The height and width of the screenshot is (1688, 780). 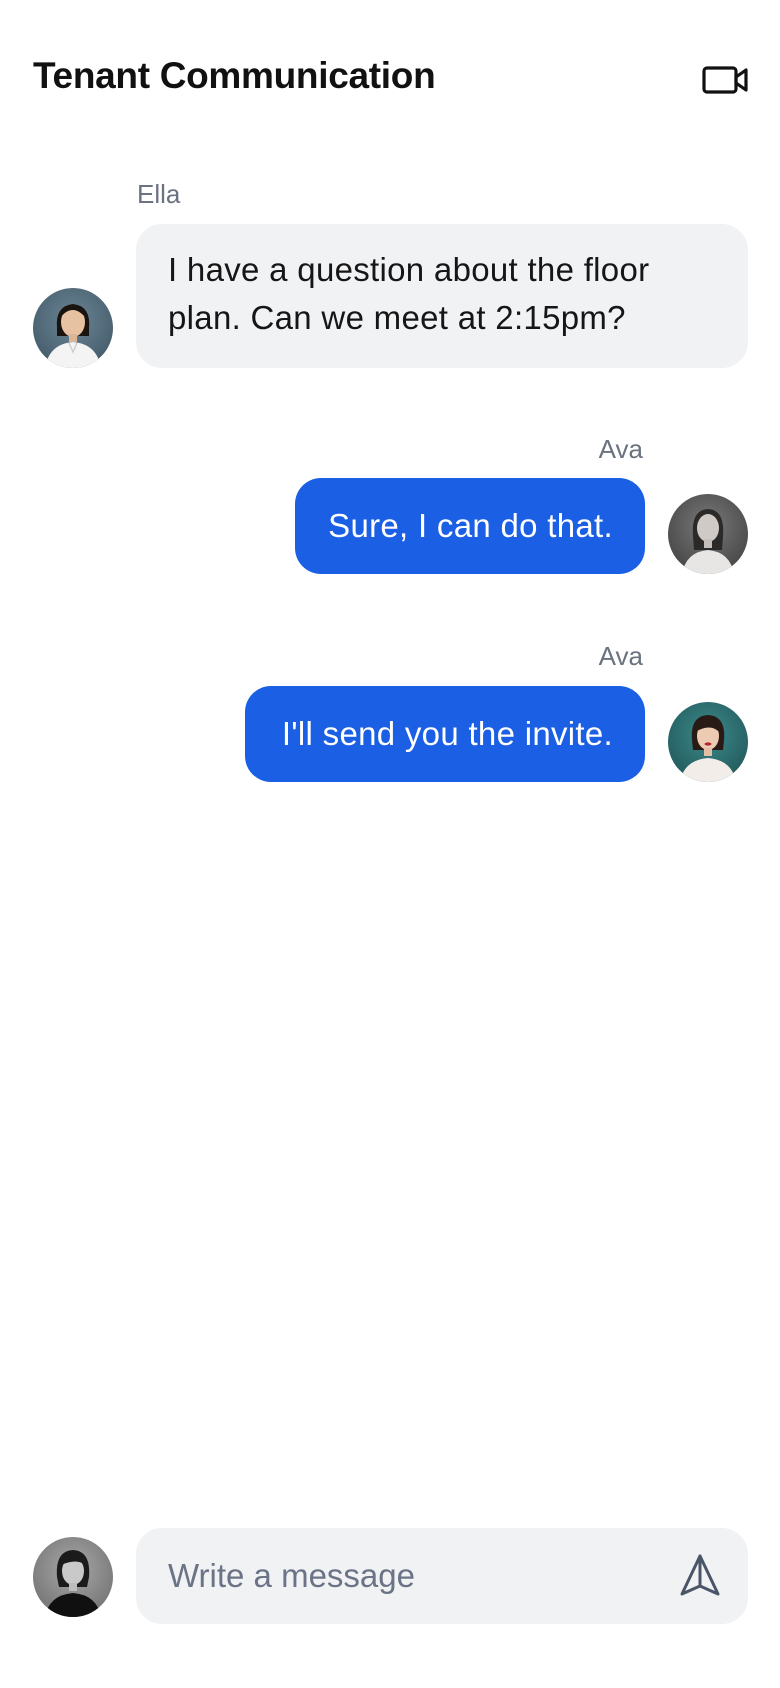 What do you see at coordinates (73, 328) in the screenshot?
I see `avatar-ella` at bounding box center [73, 328].